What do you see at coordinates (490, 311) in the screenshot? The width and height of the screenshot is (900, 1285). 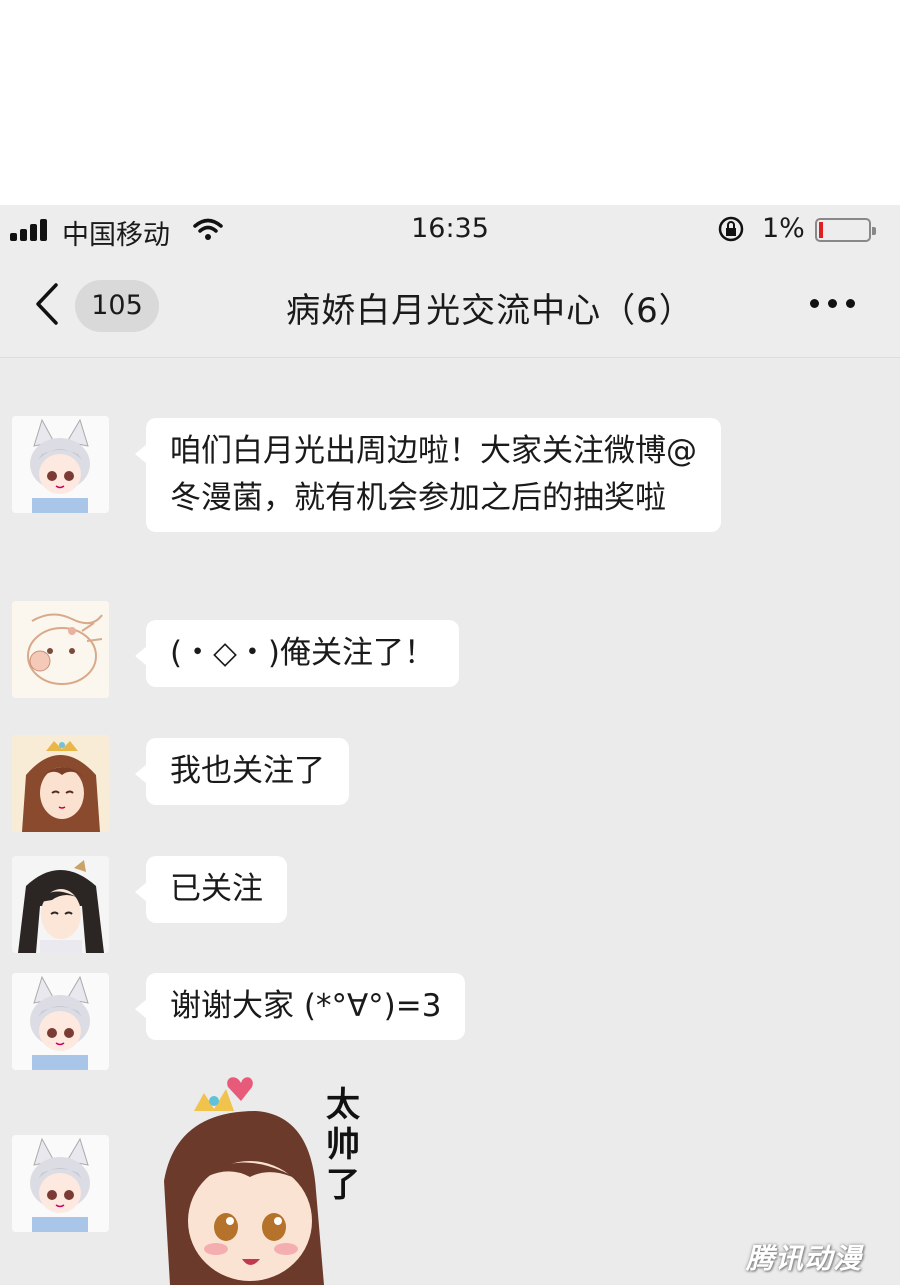 I see `chat-title: 病娇白月光交流中心（6）` at bounding box center [490, 311].